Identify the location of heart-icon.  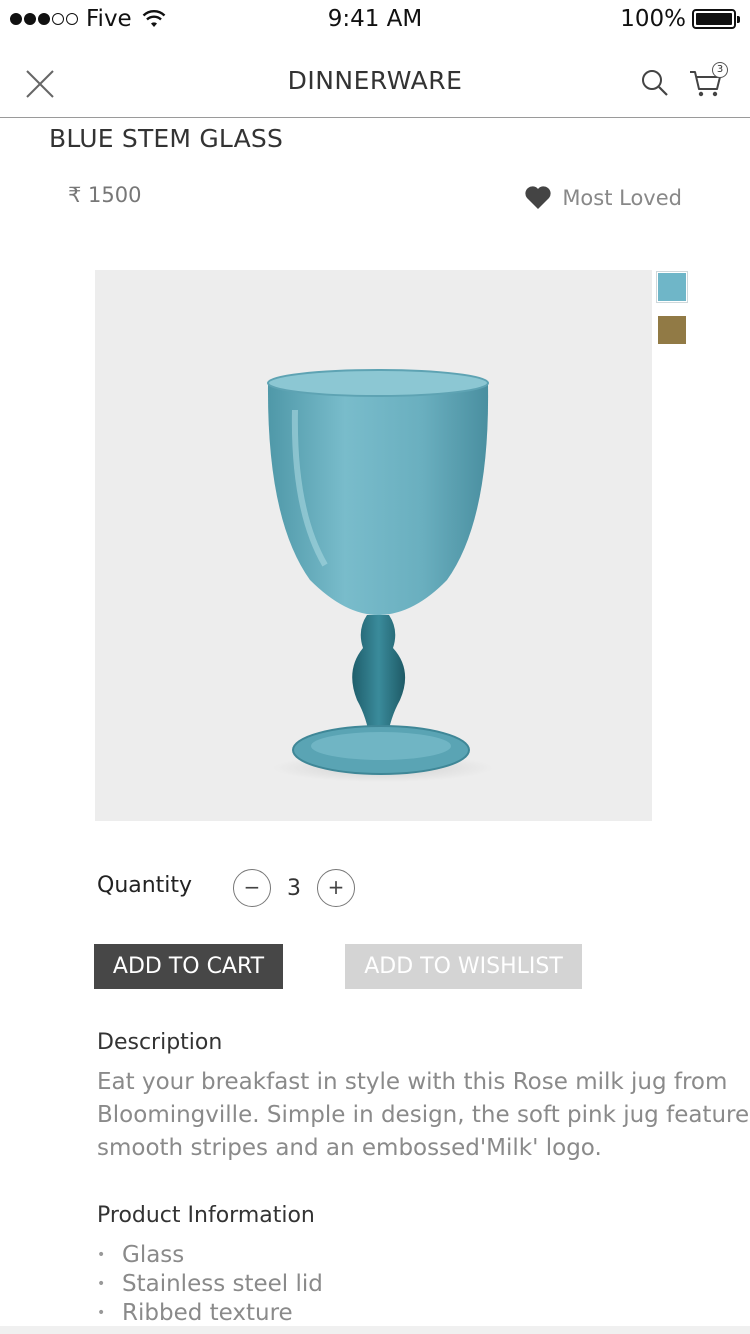
(538, 197).